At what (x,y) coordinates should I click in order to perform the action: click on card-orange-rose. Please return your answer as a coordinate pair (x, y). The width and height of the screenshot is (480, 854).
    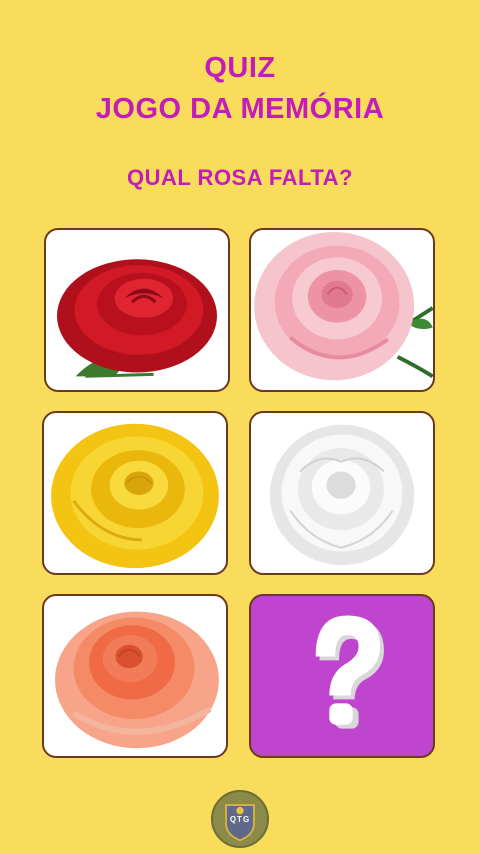
    Looking at the image, I should click on (135, 676).